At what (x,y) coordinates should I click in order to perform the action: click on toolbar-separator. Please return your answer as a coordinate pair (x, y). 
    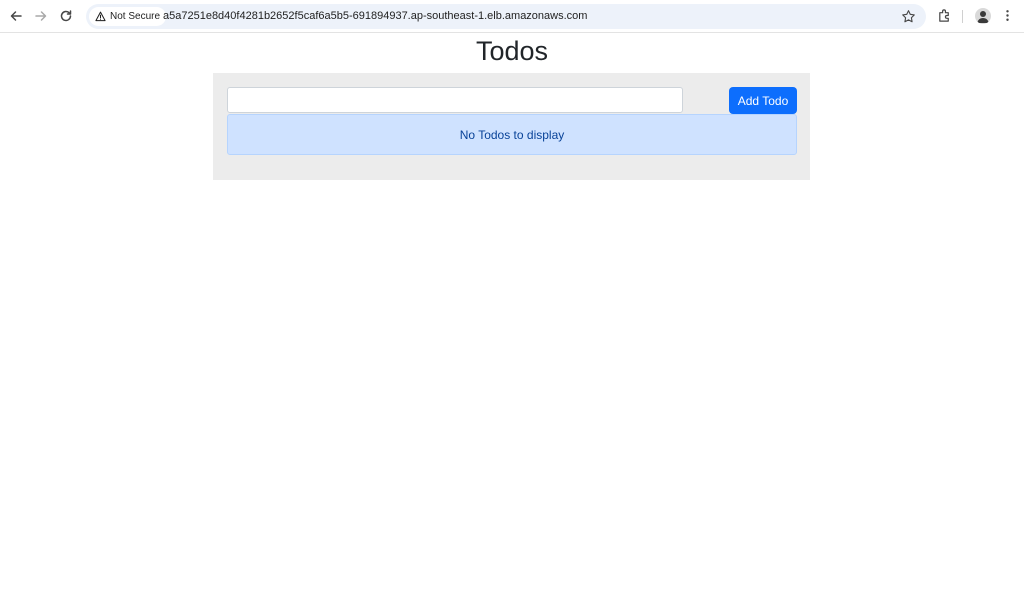
    Looking at the image, I should click on (962, 16).